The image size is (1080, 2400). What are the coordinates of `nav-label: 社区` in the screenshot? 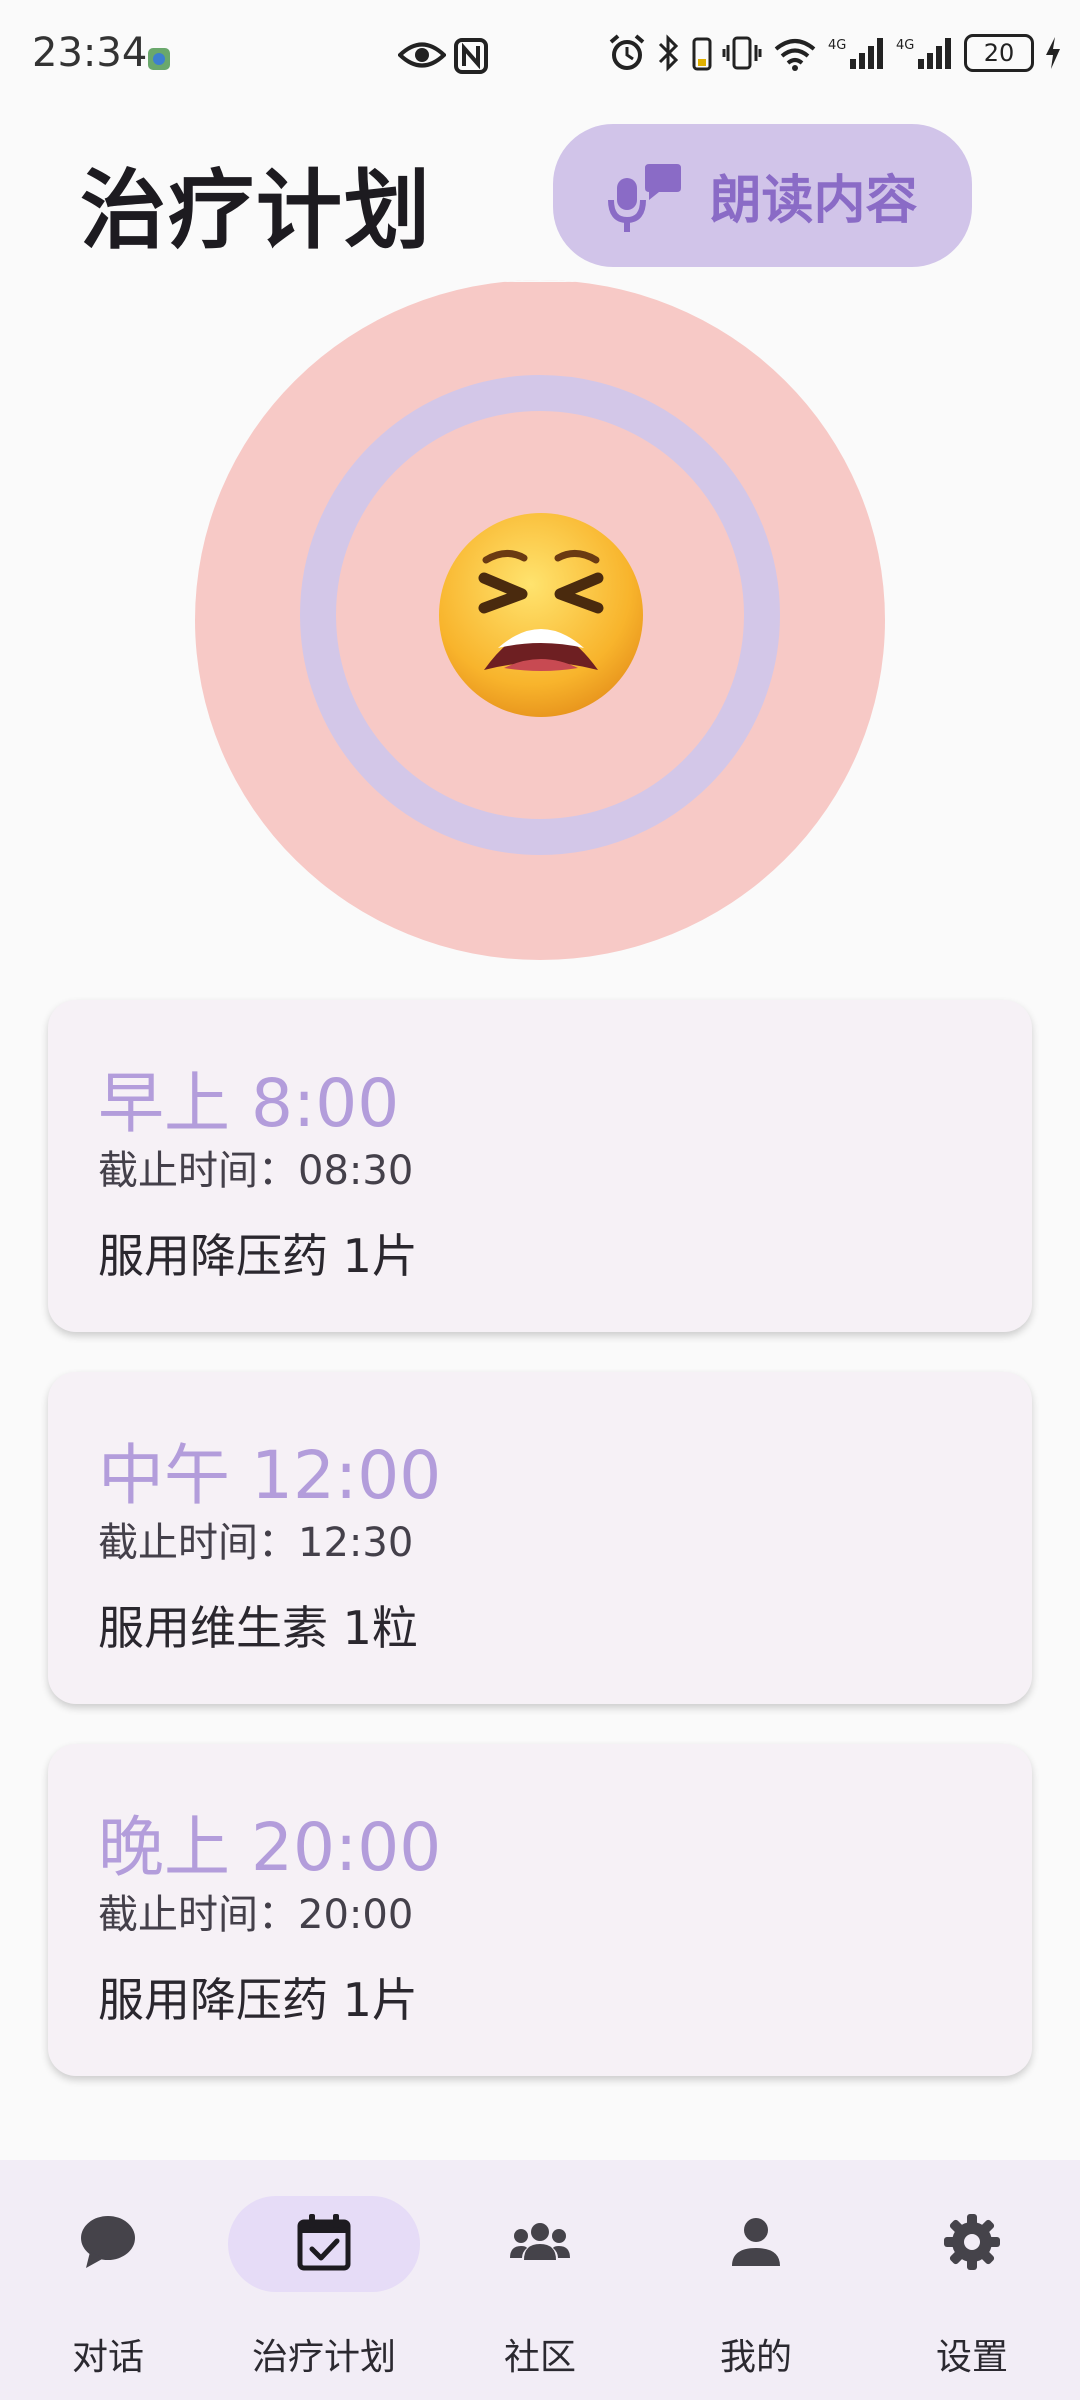 It's located at (539, 2357).